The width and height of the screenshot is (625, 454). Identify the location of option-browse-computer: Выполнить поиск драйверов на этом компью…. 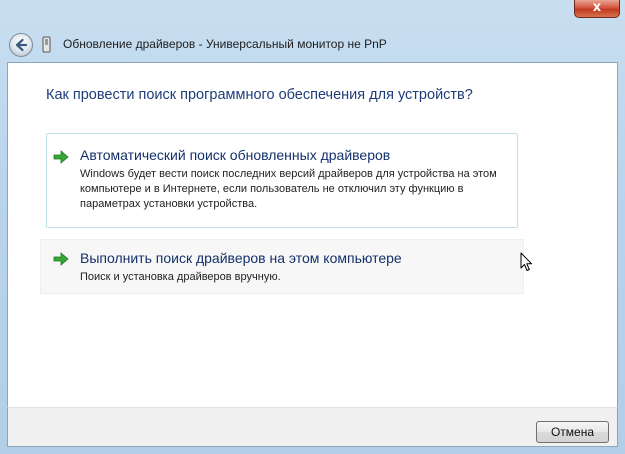
(282, 266).